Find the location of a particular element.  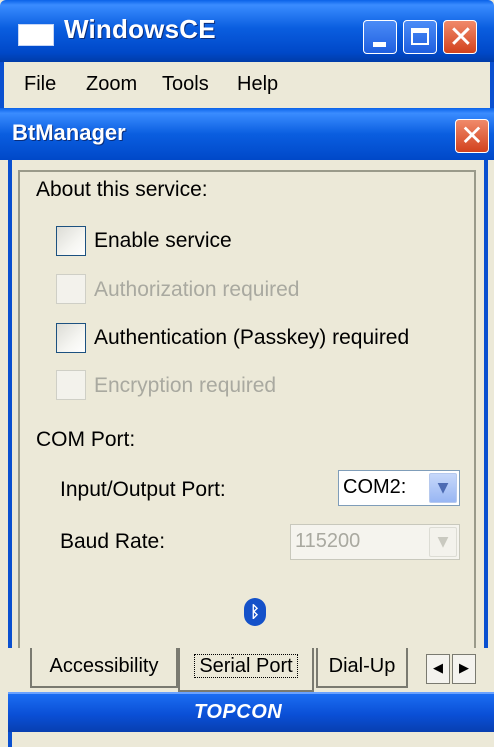

minimize-button is located at coordinates (380, 37).